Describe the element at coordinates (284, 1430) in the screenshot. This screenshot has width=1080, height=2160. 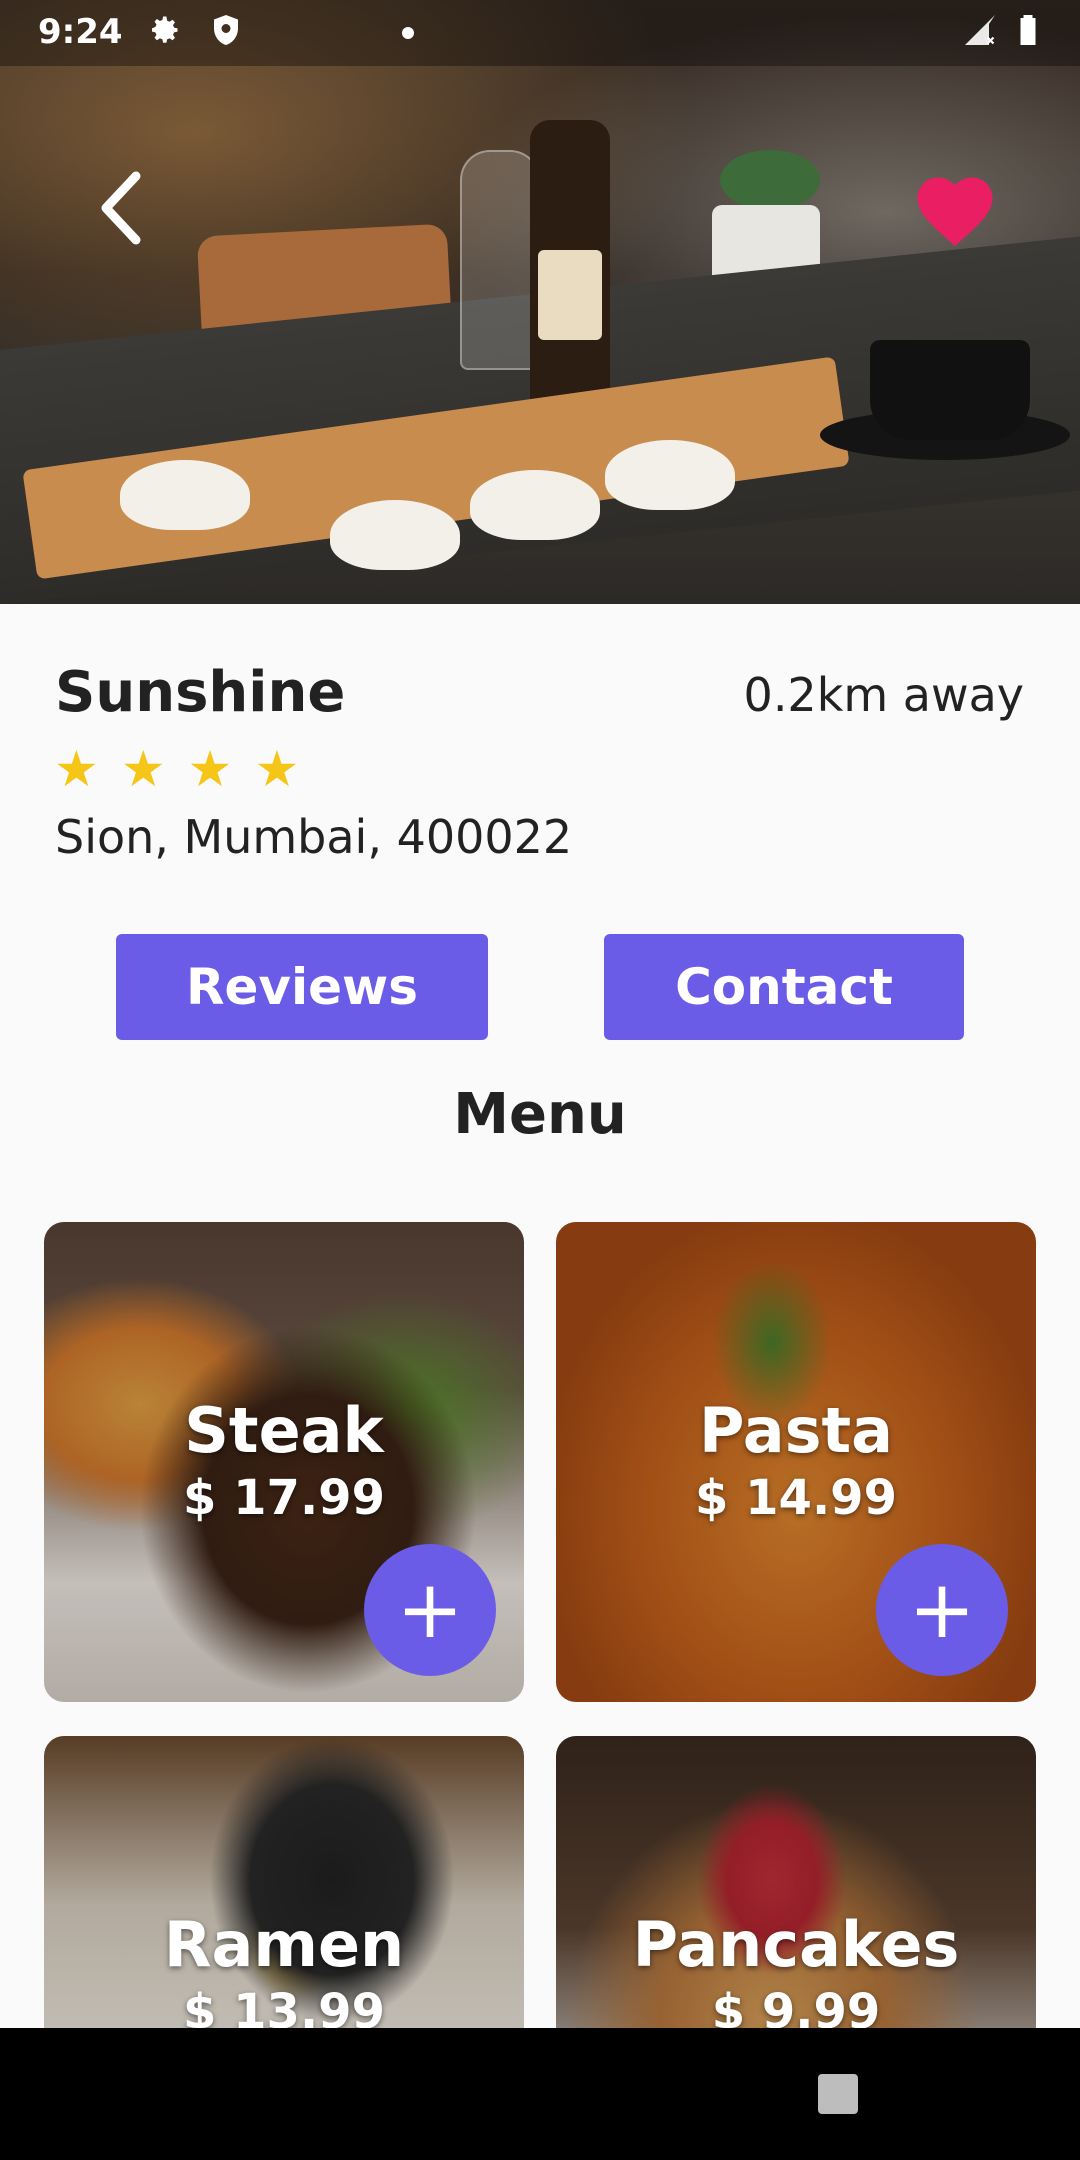
I see `menu-item-name: Steak` at that location.